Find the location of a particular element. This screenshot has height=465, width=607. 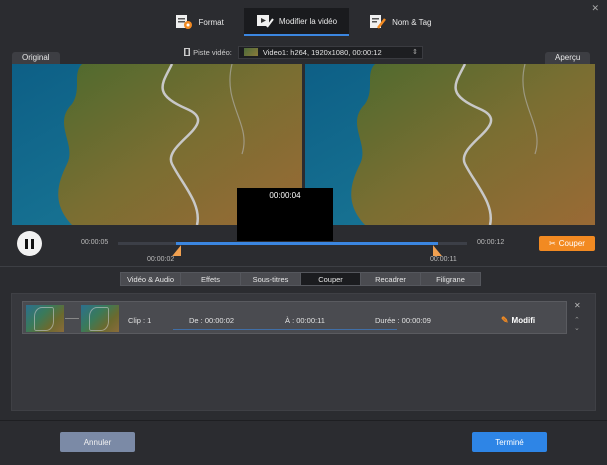

total-time: 00:00:12 is located at coordinates (491, 242).